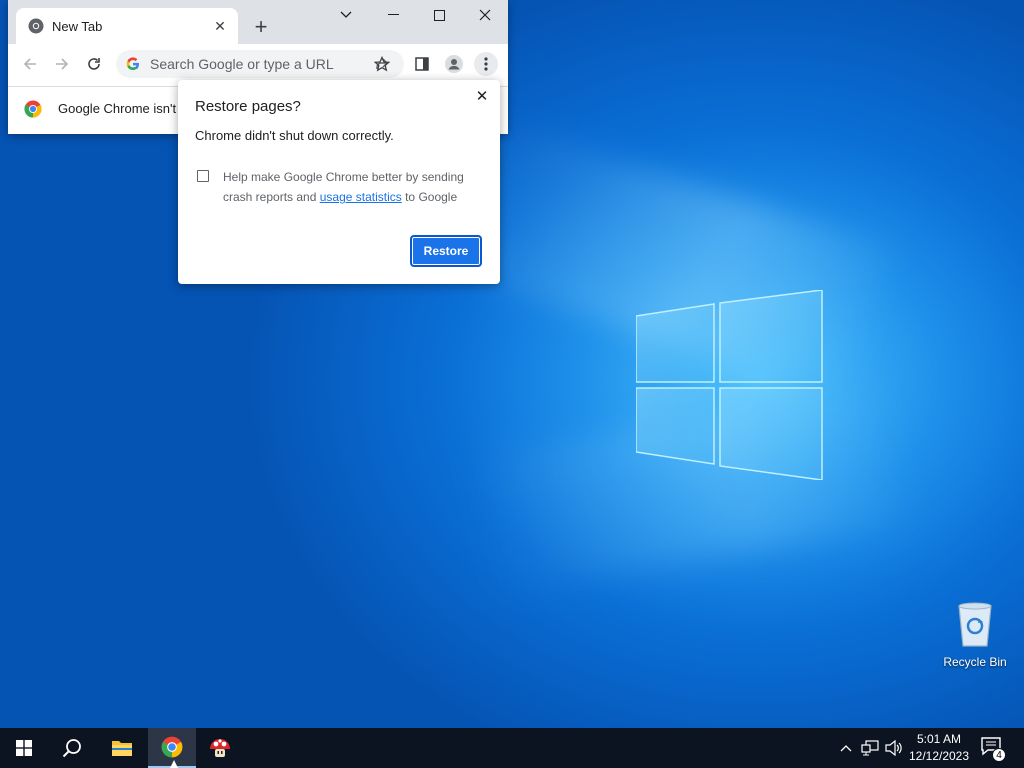 Image resolution: width=1024 pixels, height=768 pixels. Describe the element at coordinates (429, 197) in the screenshot. I see `crash-report-label-suffix: to Google` at that location.